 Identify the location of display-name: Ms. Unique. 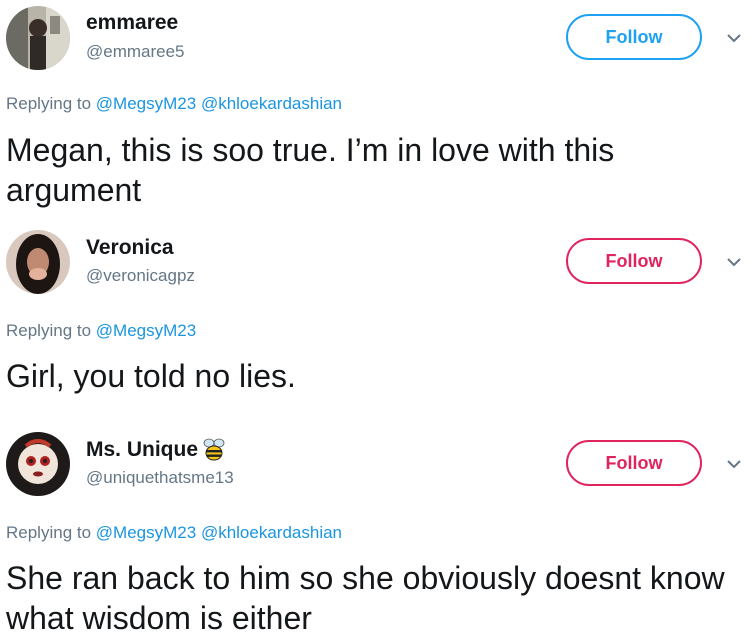
(156, 450).